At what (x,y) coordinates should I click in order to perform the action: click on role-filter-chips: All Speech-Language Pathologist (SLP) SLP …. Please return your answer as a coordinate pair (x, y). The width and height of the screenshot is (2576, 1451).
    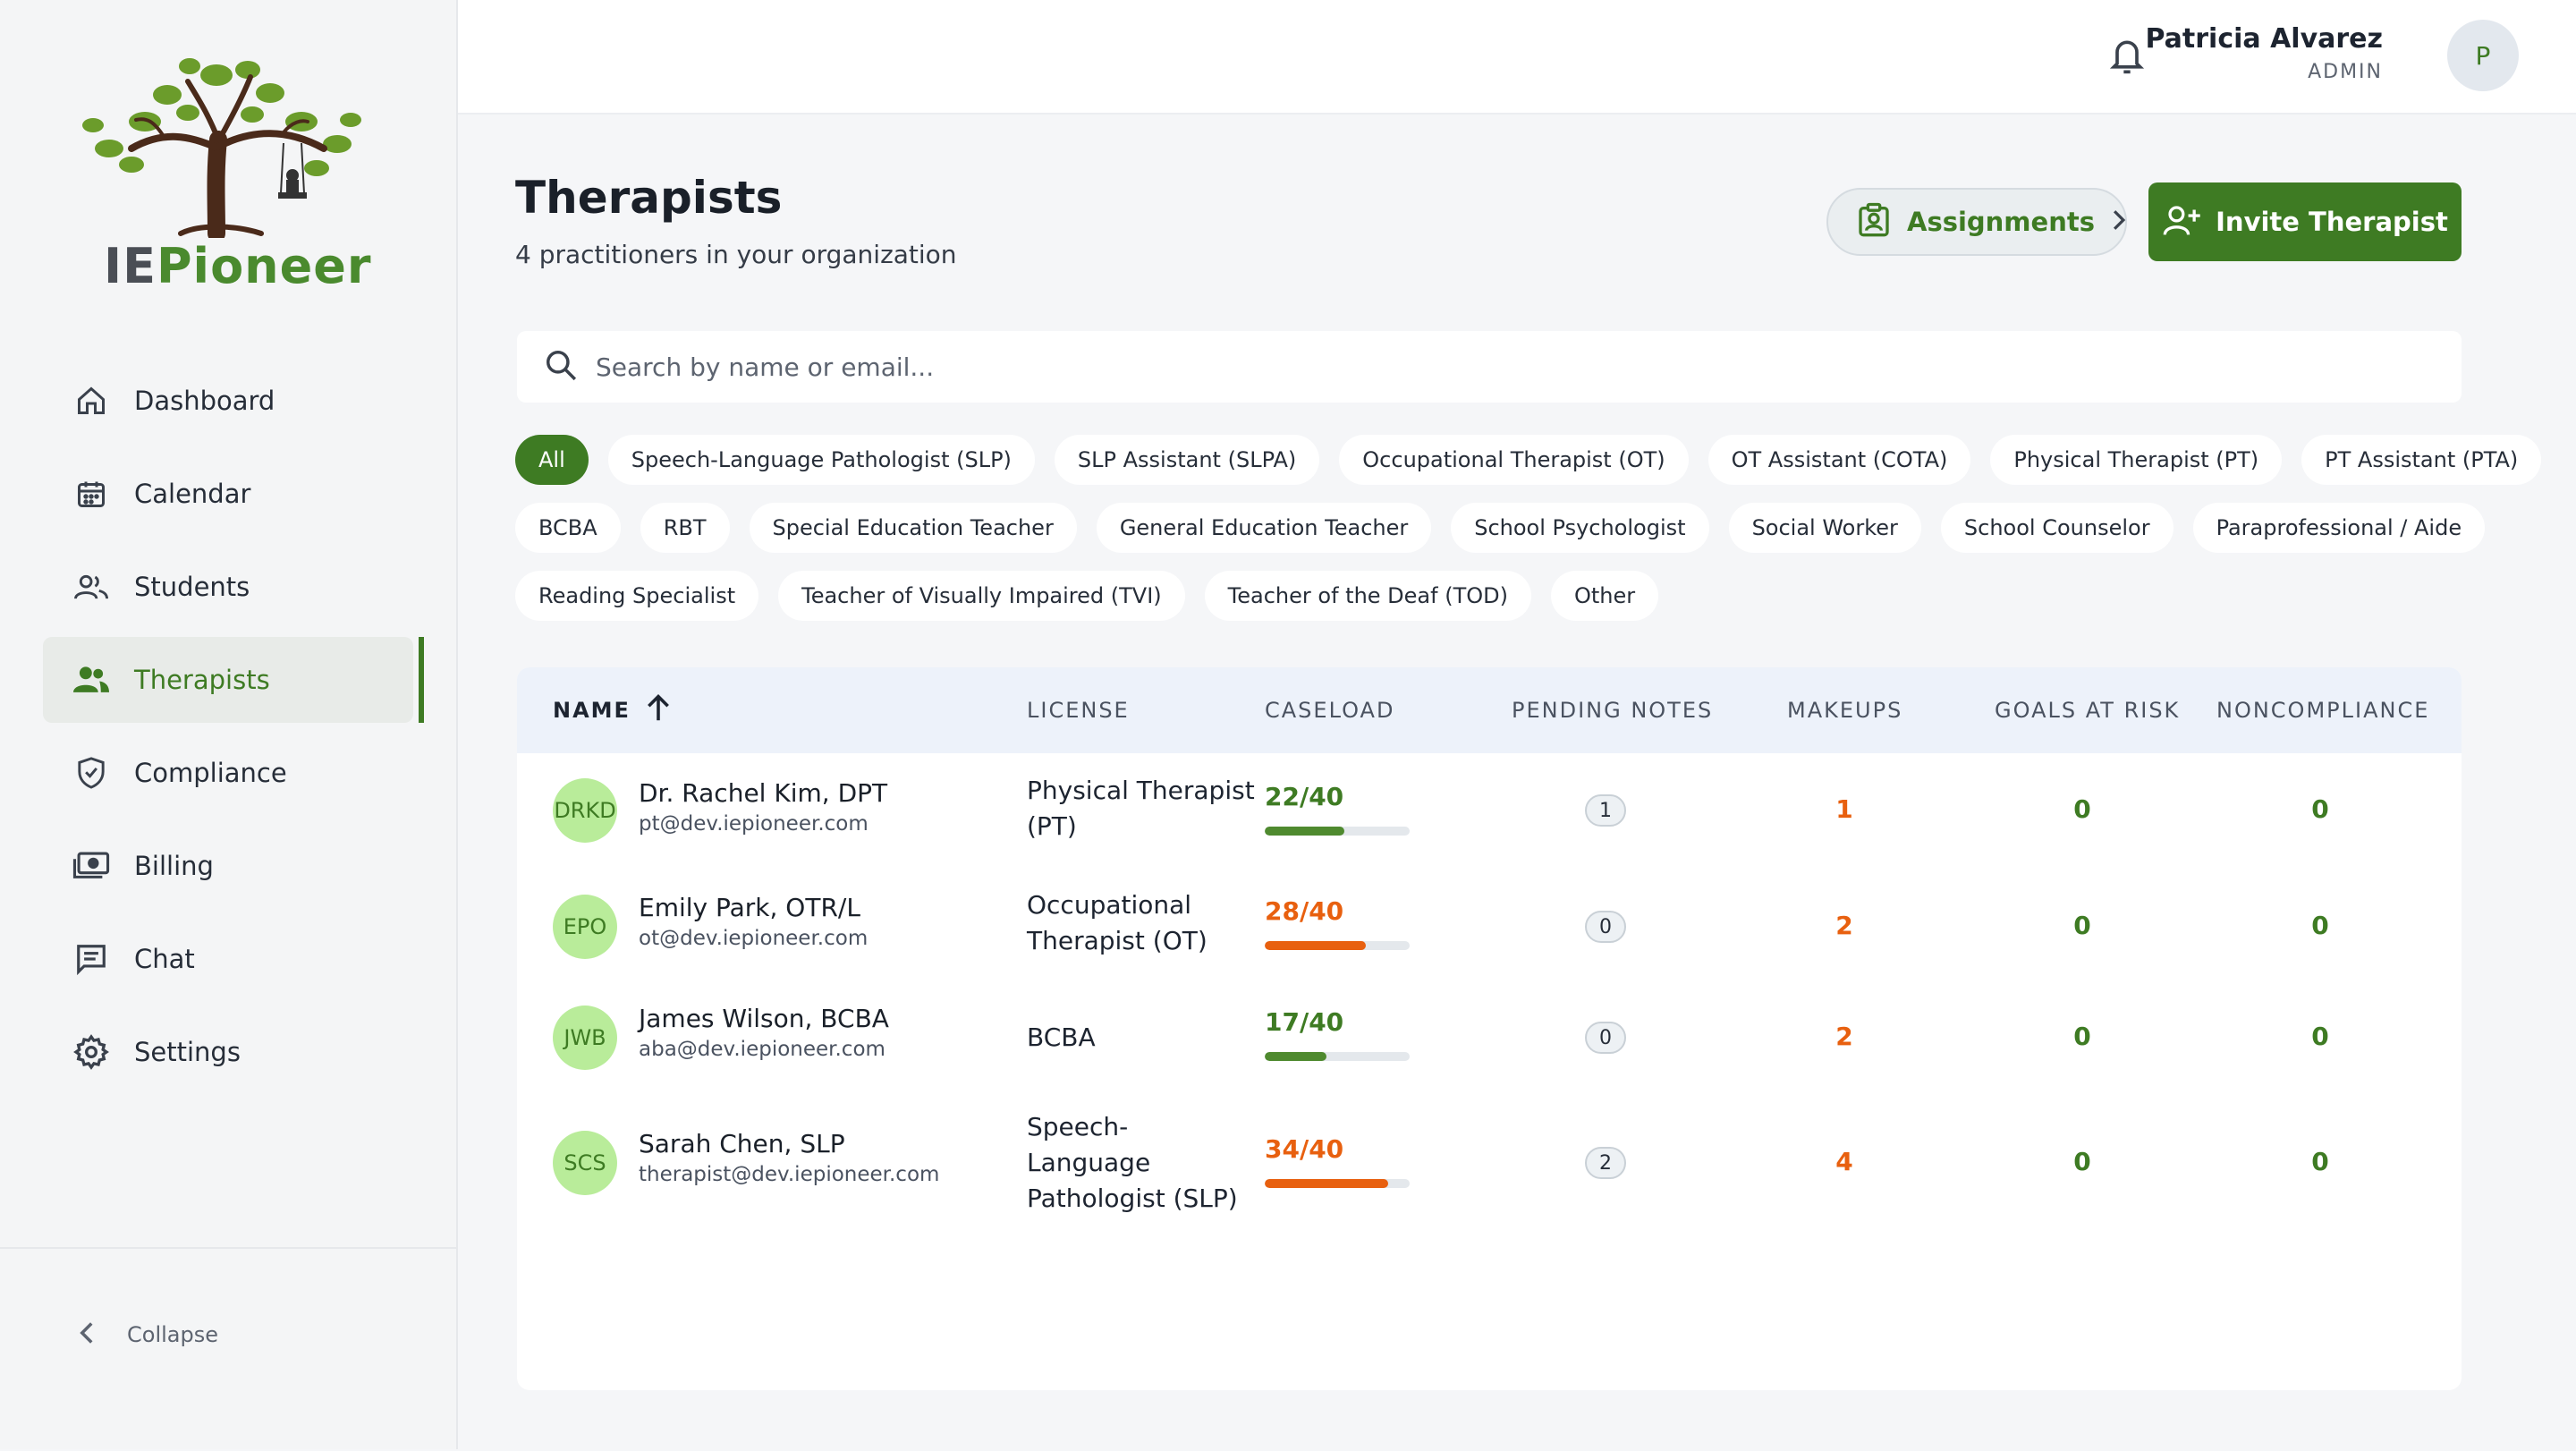
    Looking at the image, I should click on (1528, 537).